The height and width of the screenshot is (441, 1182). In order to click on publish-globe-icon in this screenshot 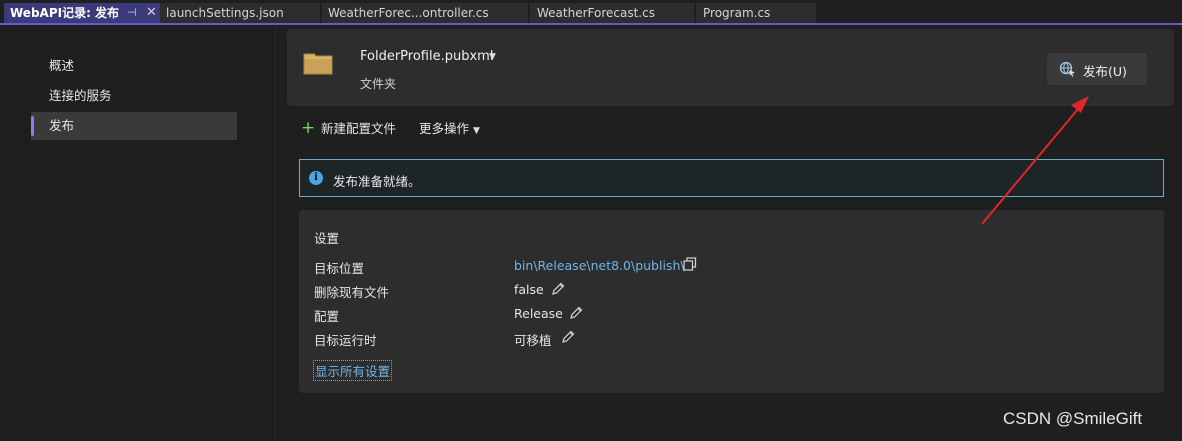, I will do `click(1067, 69)`.